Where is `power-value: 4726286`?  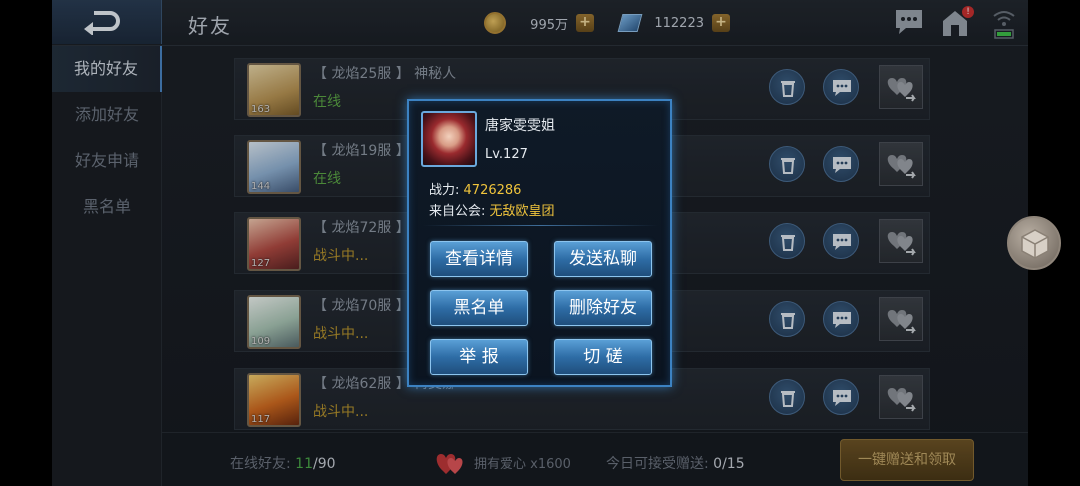
power-value: 4726286 is located at coordinates (492, 190).